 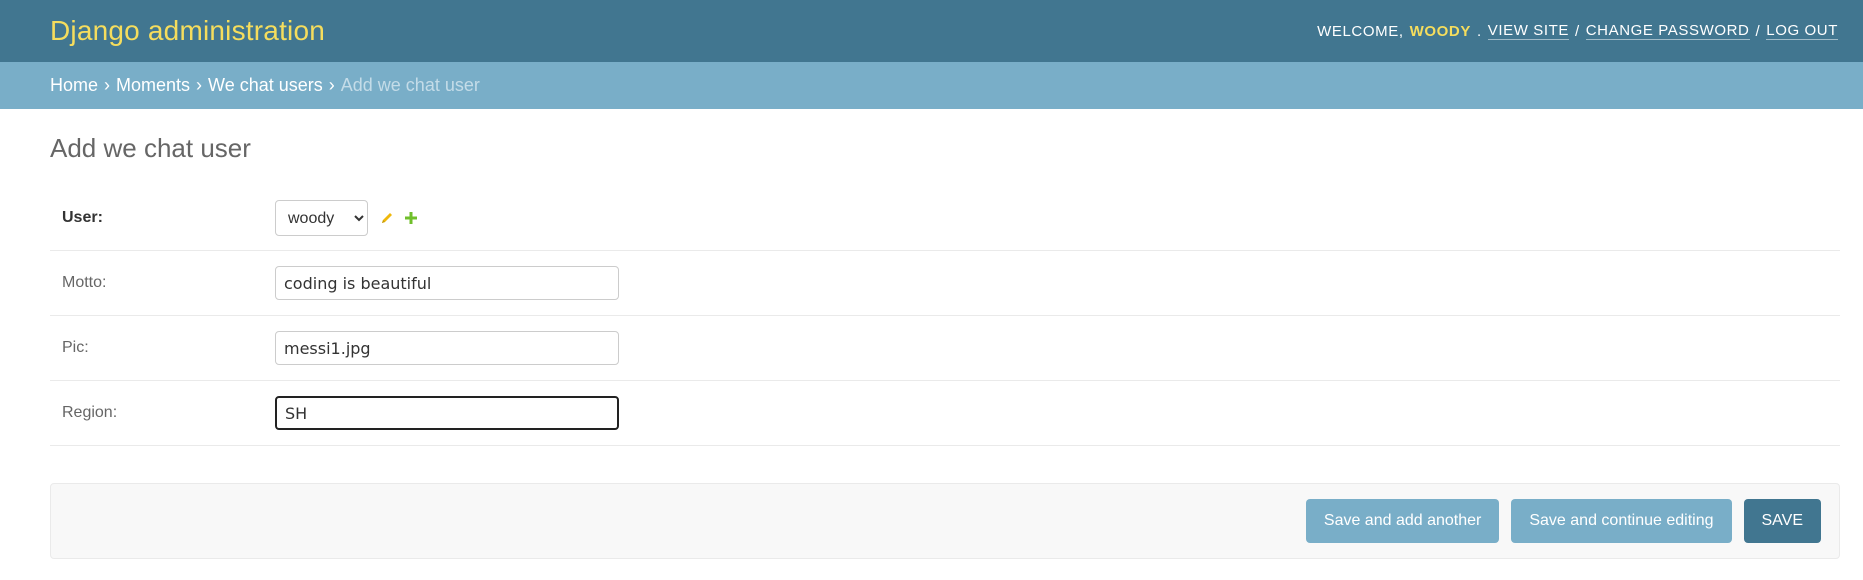 I want to click on related-widget-icons, so click(x=399, y=218).